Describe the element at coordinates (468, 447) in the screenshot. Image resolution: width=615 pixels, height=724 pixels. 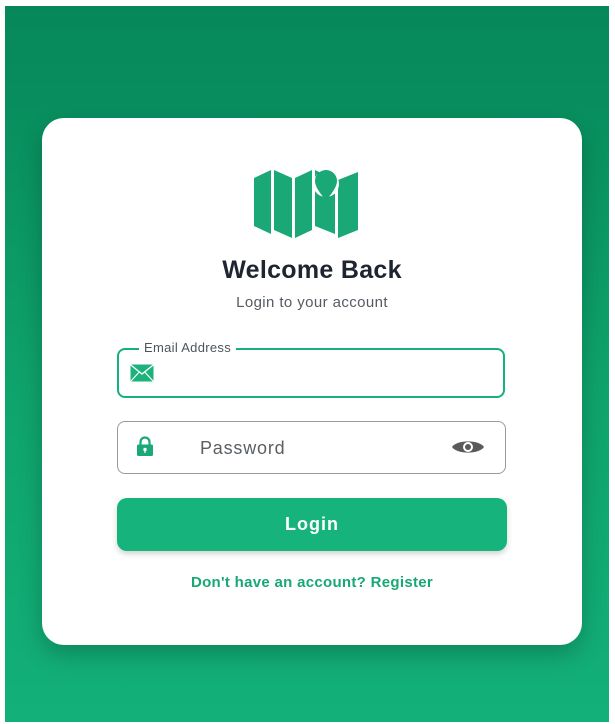
I see `eye-icon` at that location.